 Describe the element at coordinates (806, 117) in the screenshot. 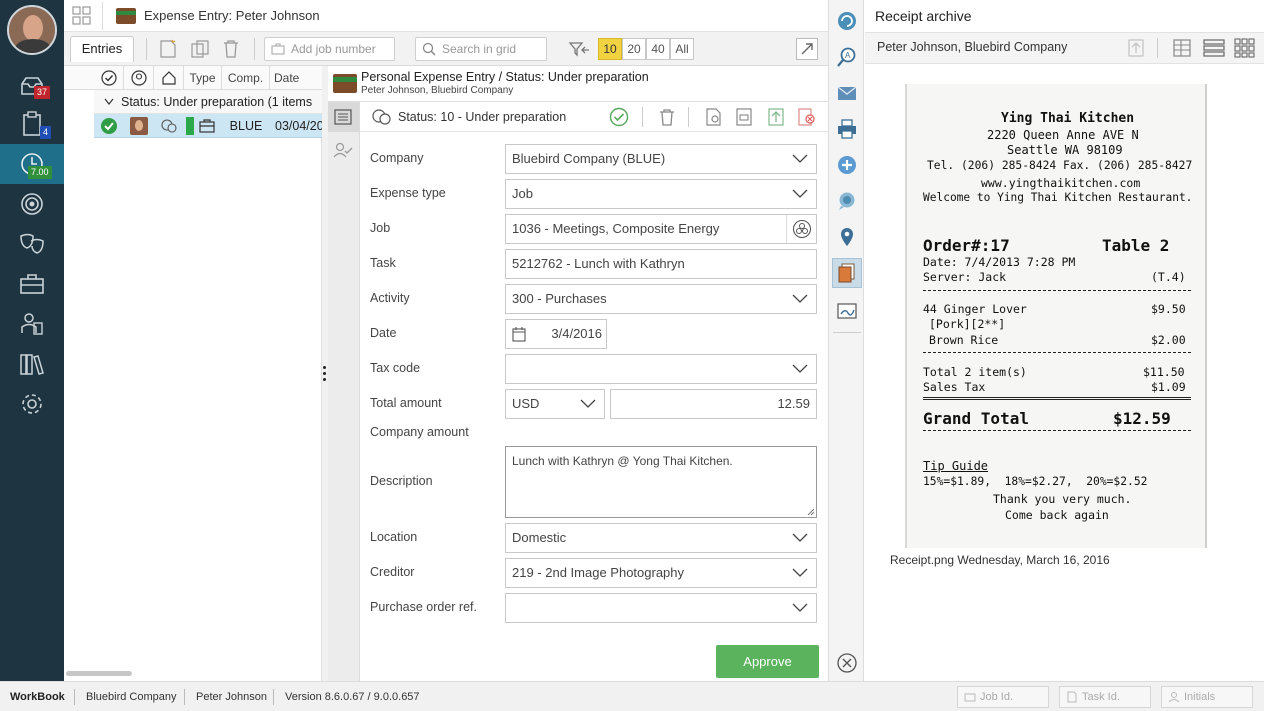

I see `remove-attachment-button` at that location.